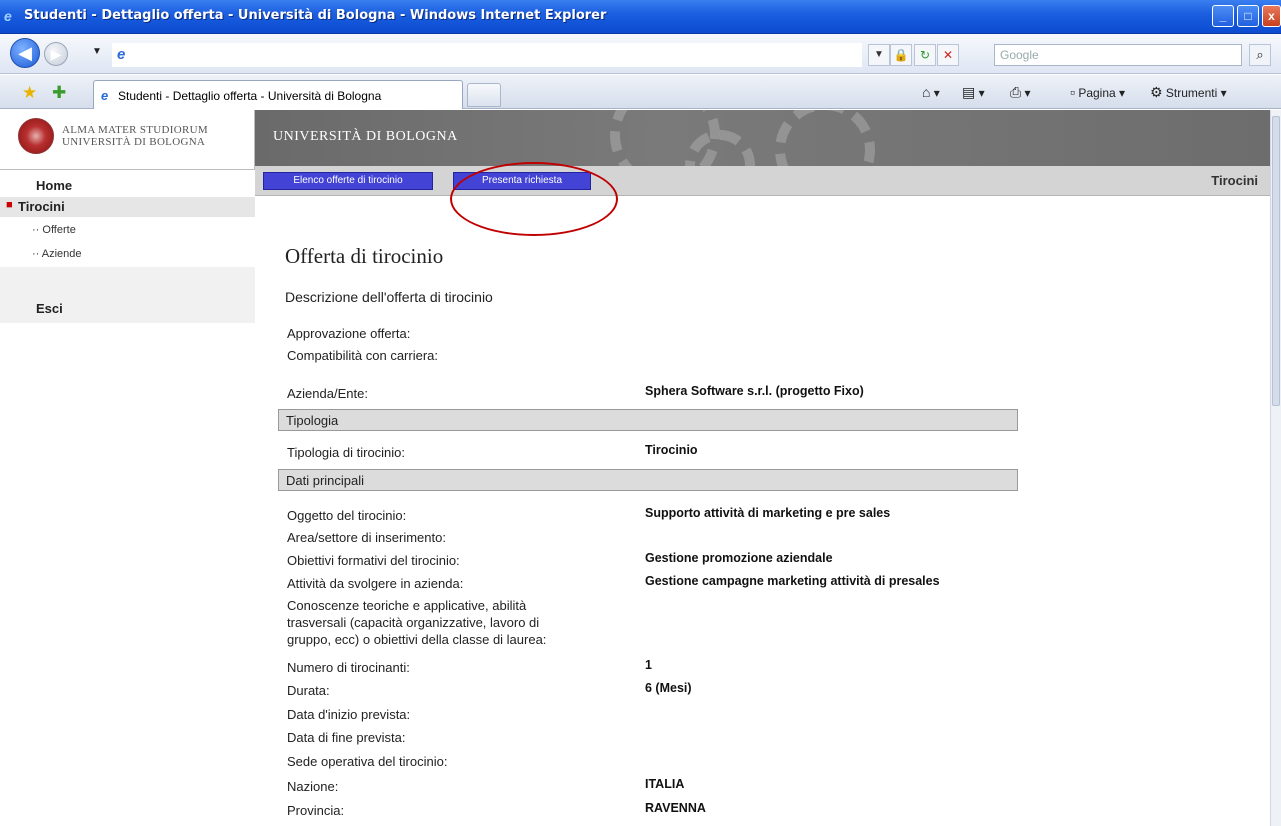 The width and height of the screenshot is (1281, 826). I want to click on page-subtitle: Descrizione dell'offerta di tirocinio, so click(389, 297).